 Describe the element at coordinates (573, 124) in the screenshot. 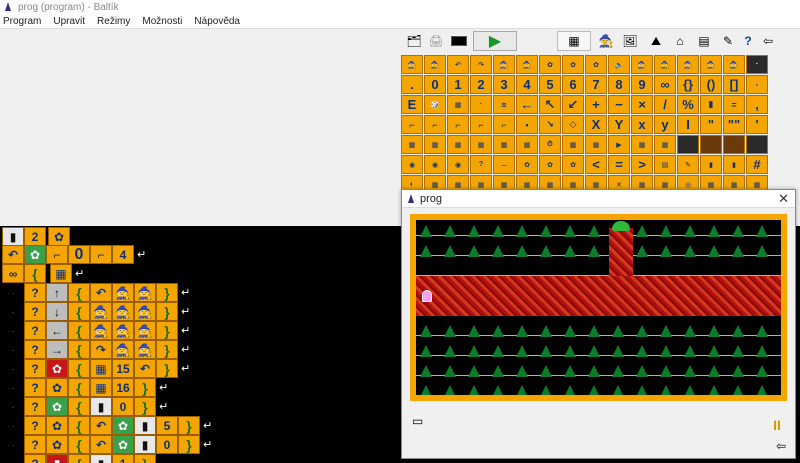

I see `palette-cell: ◇` at that location.